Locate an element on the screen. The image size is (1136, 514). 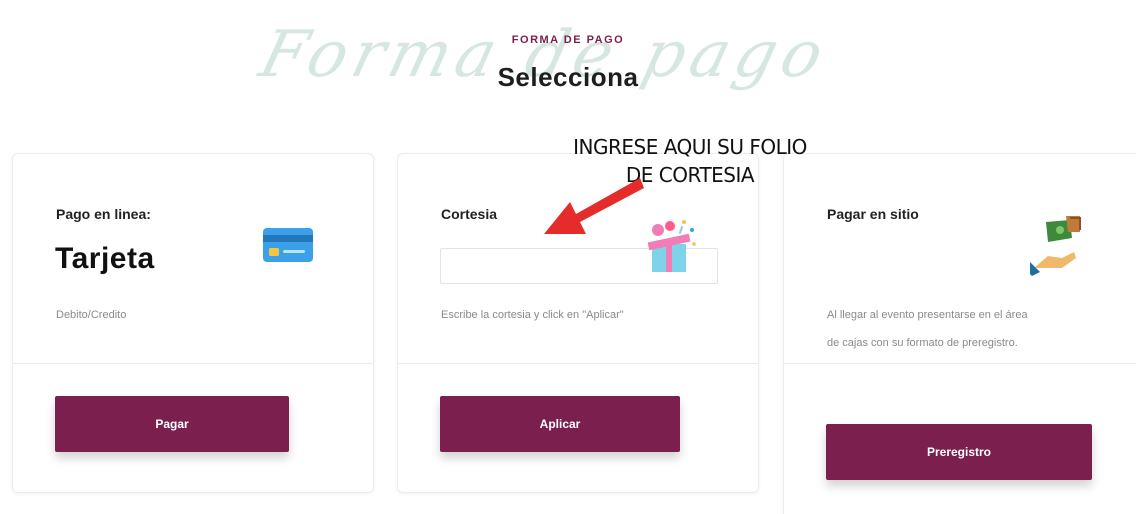
section-overline: FORMA DE PAGO is located at coordinates (568, 40).